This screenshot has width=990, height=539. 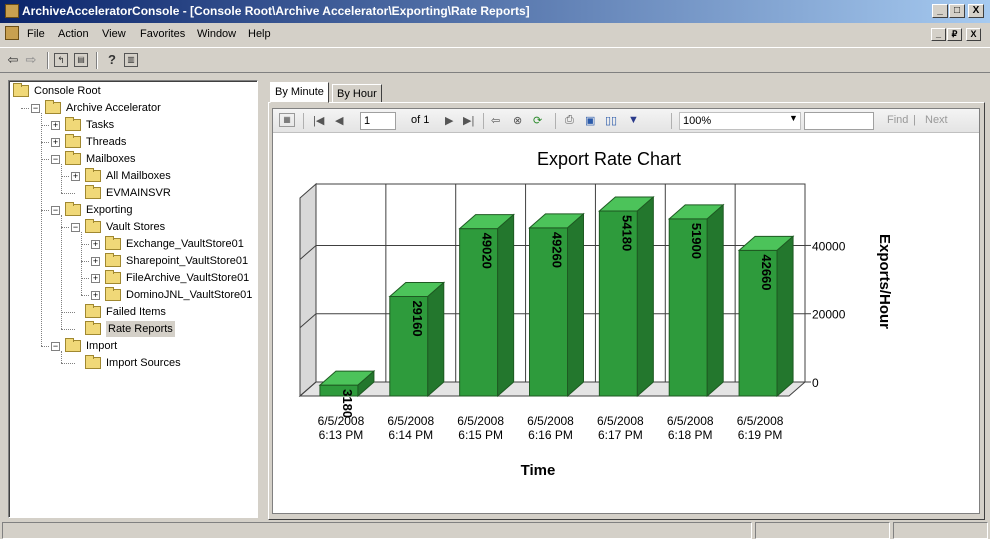 I want to click on maximize-button: □, so click(x=957, y=11).